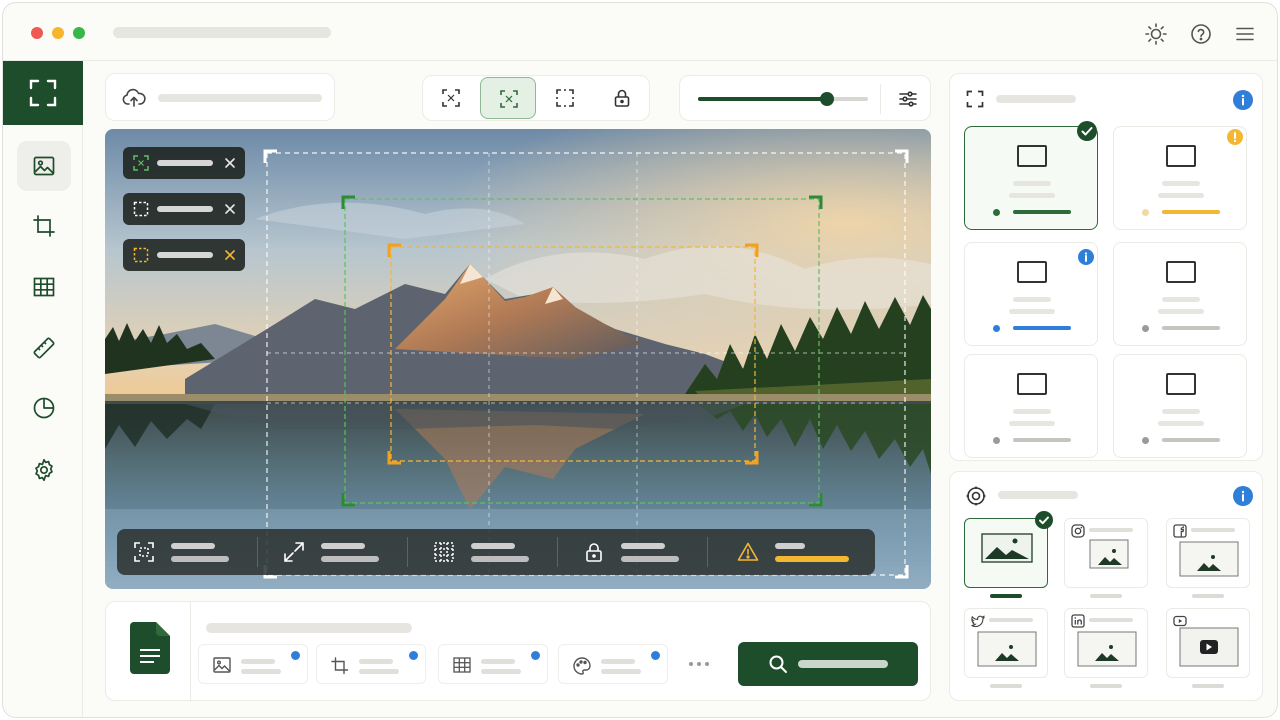 Image resolution: width=1280 pixels, height=720 pixels. What do you see at coordinates (192, 552) in the screenshot?
I see `status-item-smart-crop` at bounding box center [192, 552].